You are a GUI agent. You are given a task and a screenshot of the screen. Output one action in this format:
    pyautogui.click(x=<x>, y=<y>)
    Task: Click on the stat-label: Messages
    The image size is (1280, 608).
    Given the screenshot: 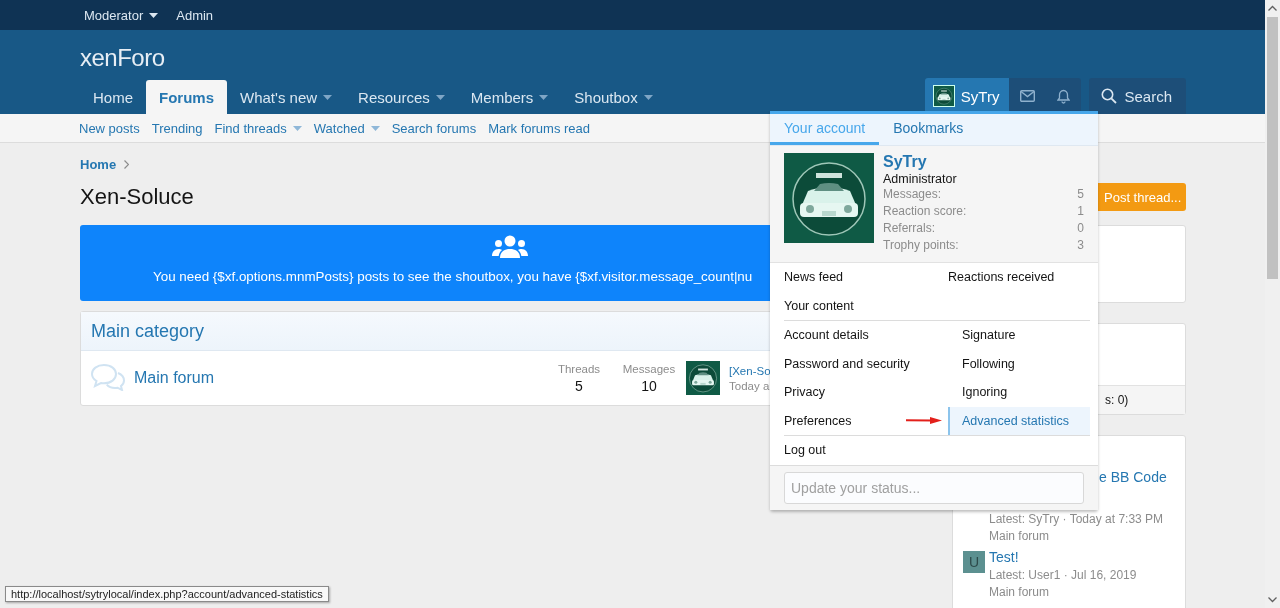 What is the action you would take?
    pyautogui.click(x=649, y=368)
    